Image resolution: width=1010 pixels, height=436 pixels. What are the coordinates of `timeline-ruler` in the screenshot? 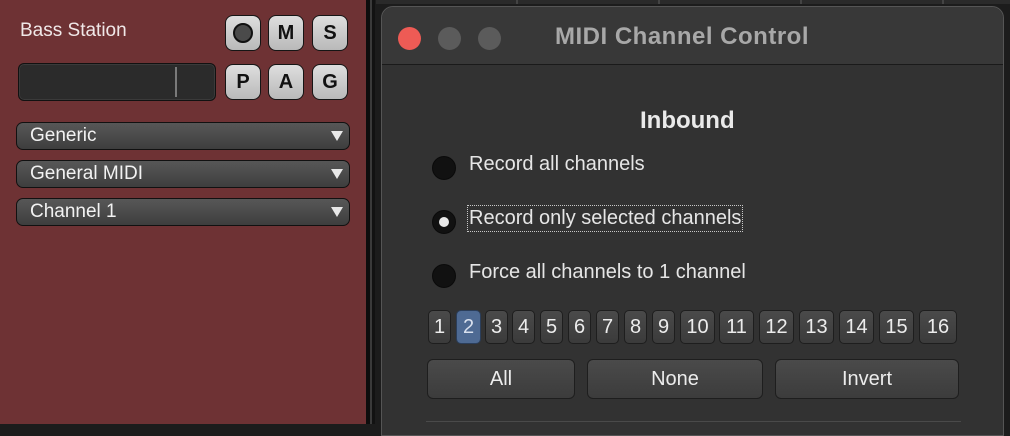 It's located at (693, 2).